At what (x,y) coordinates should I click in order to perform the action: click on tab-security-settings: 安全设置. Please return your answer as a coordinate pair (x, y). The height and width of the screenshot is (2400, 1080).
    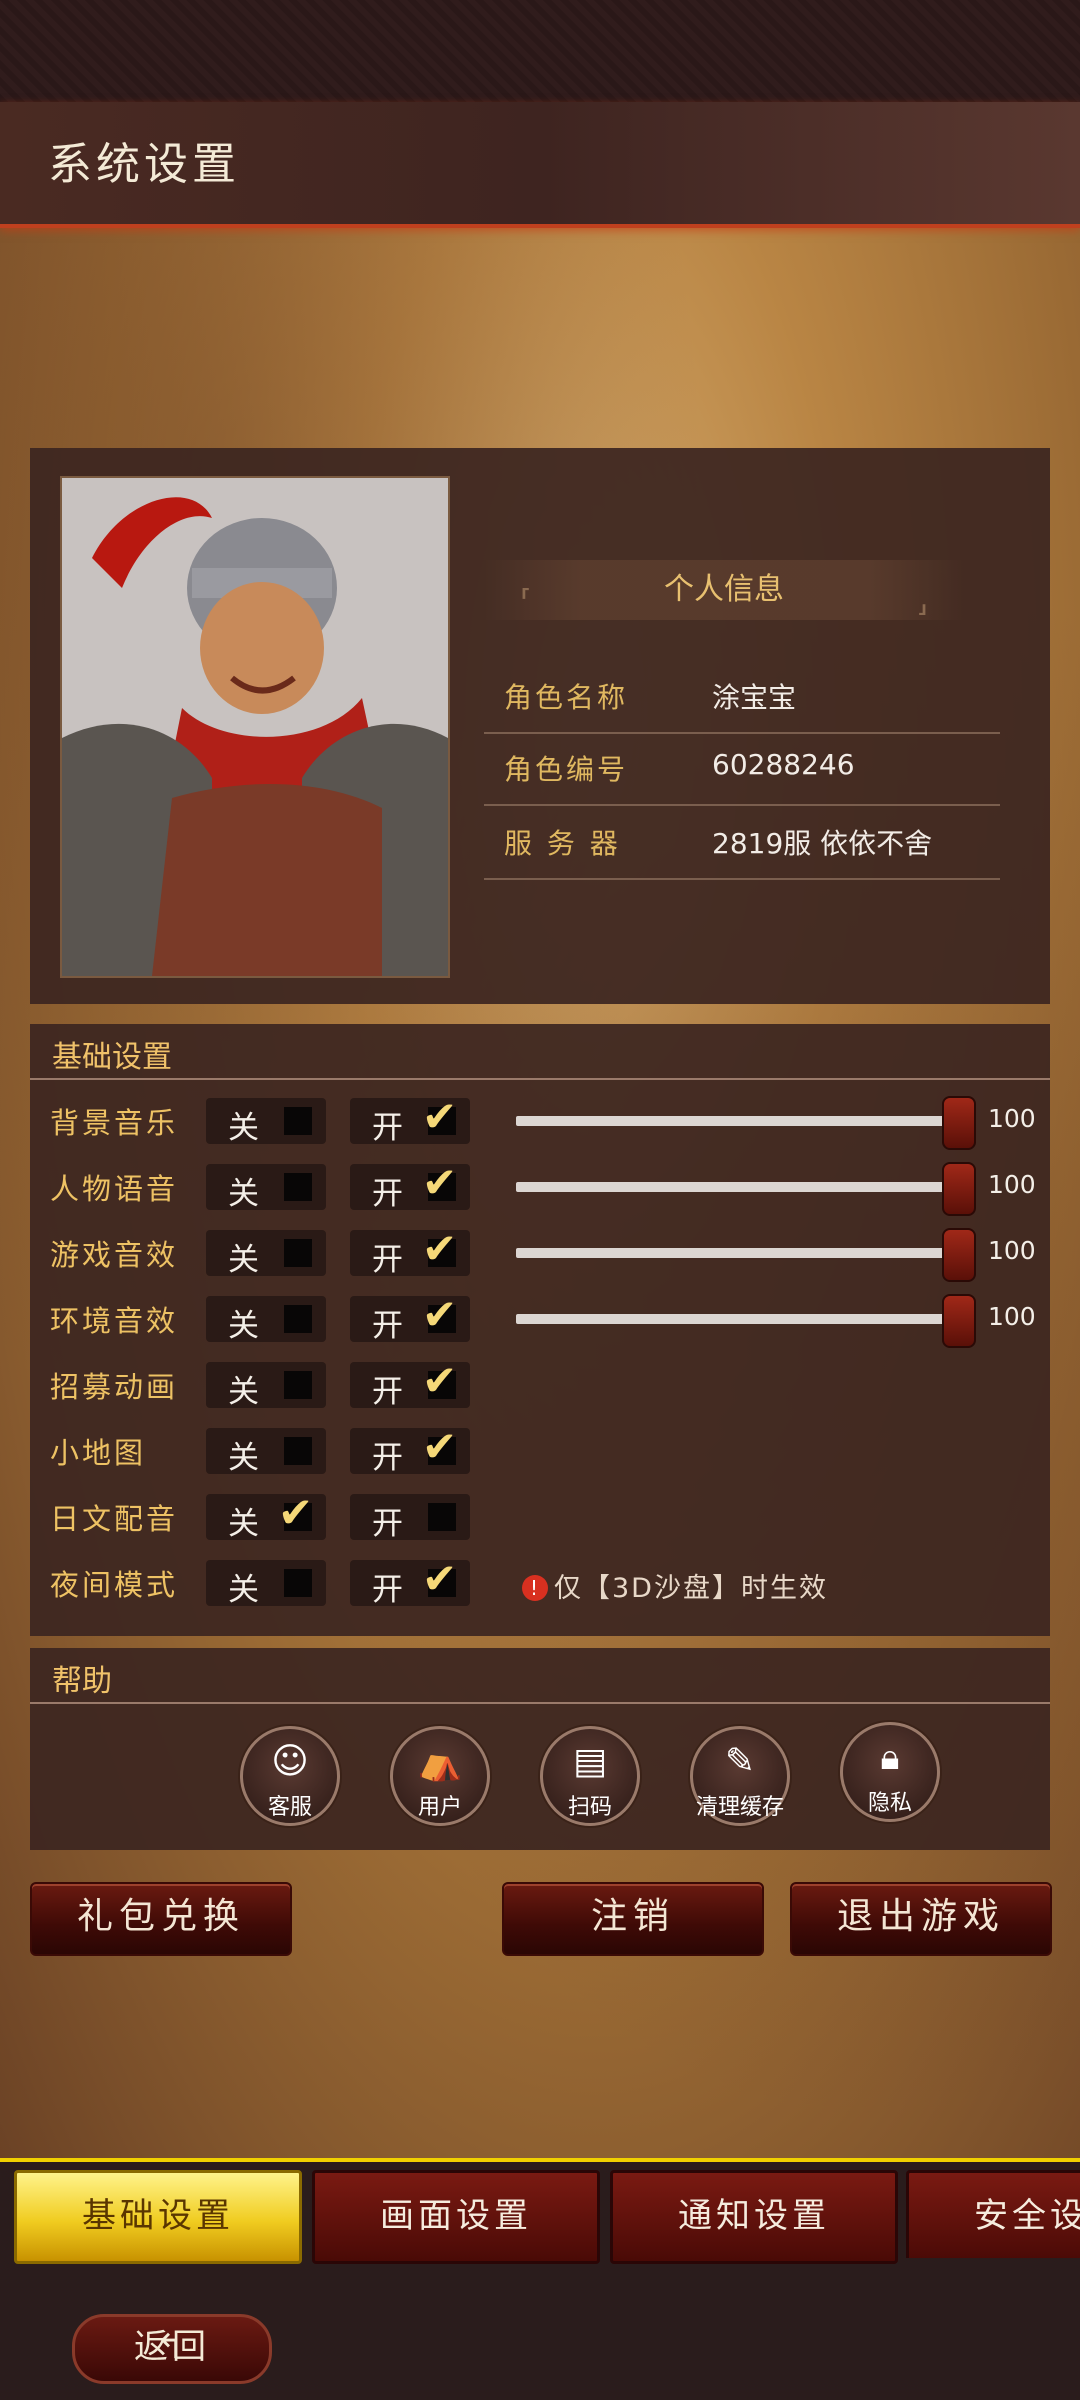
    Looking at the image, I should click on (993, 2214).